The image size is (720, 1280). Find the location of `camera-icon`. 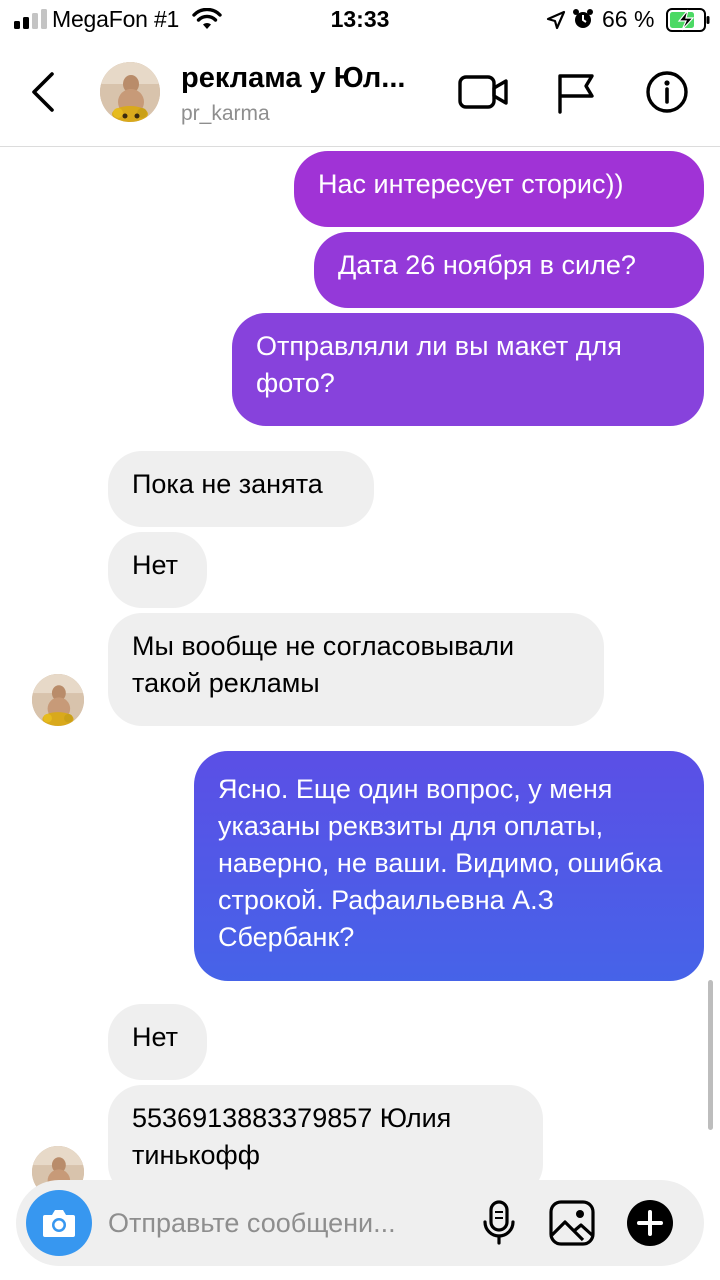

camera-icon is located at coordinates (59, 1223).